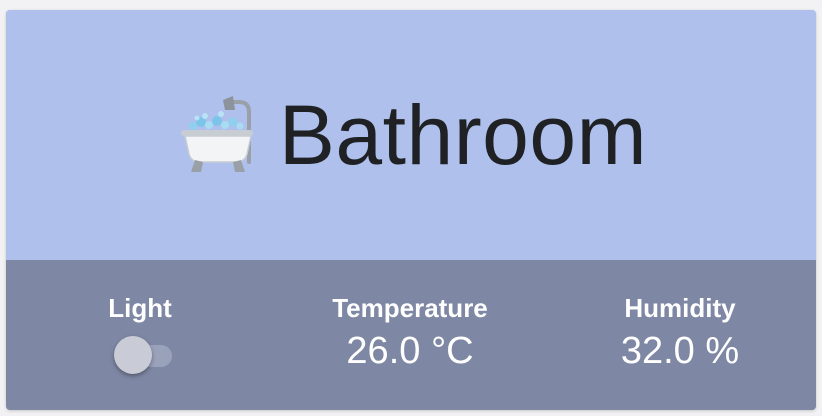 Image resolution: width=822 pixels, height=416 pixels. I want to click on temperature-stat: Temperature 26.0 °C, so click(410, 335).